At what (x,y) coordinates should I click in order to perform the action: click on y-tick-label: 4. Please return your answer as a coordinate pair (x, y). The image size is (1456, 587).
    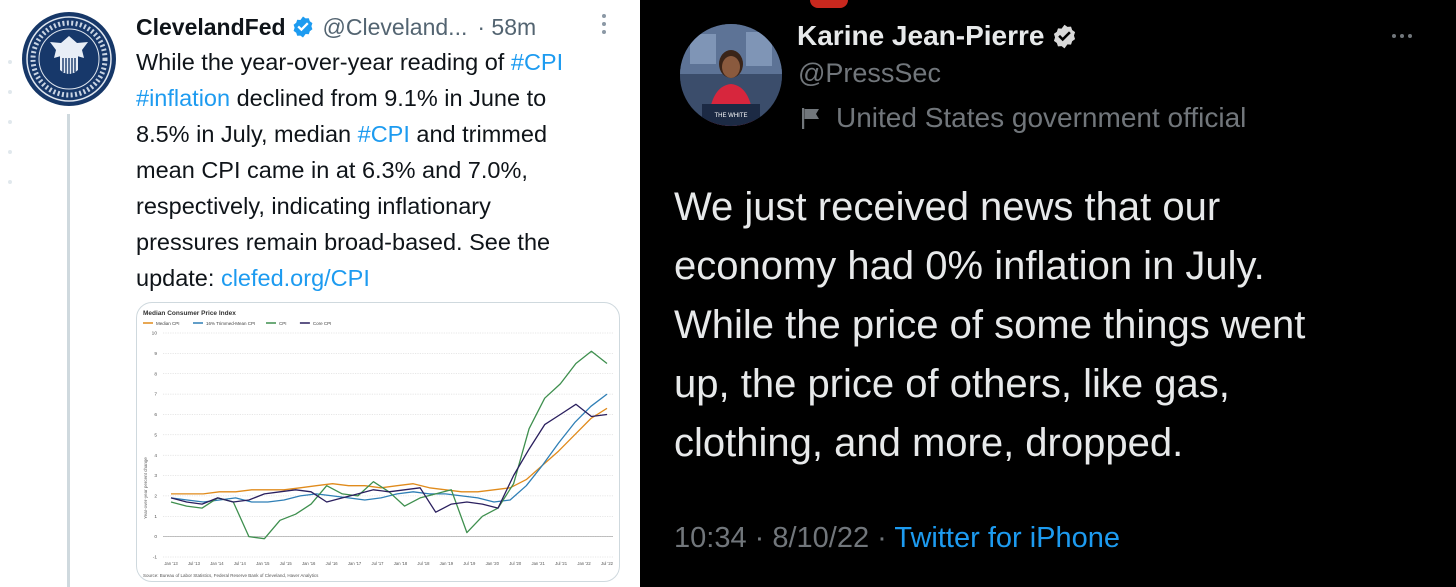
    Looking at the image, I should click on (155, 456).